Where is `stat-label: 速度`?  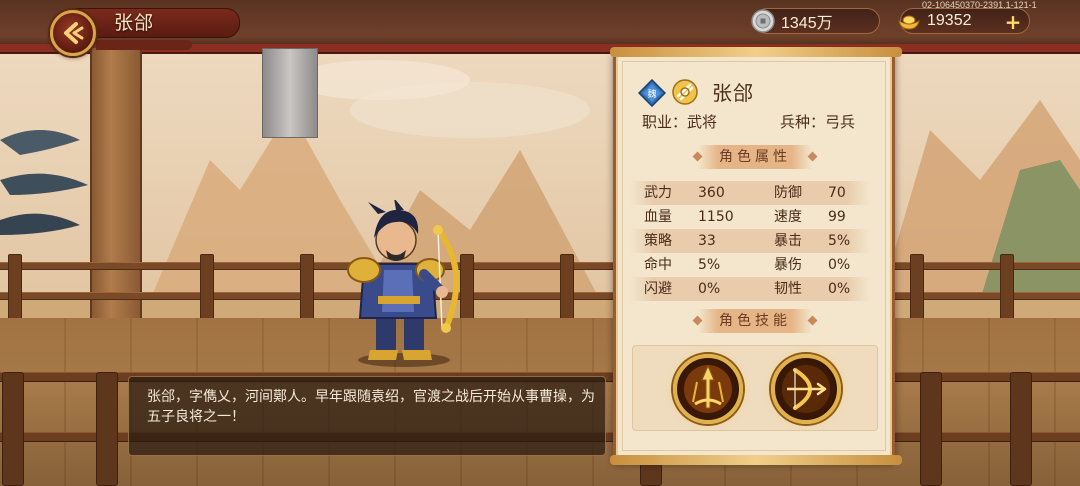 stat-label: 速度 is located at coordinates (788, 217).